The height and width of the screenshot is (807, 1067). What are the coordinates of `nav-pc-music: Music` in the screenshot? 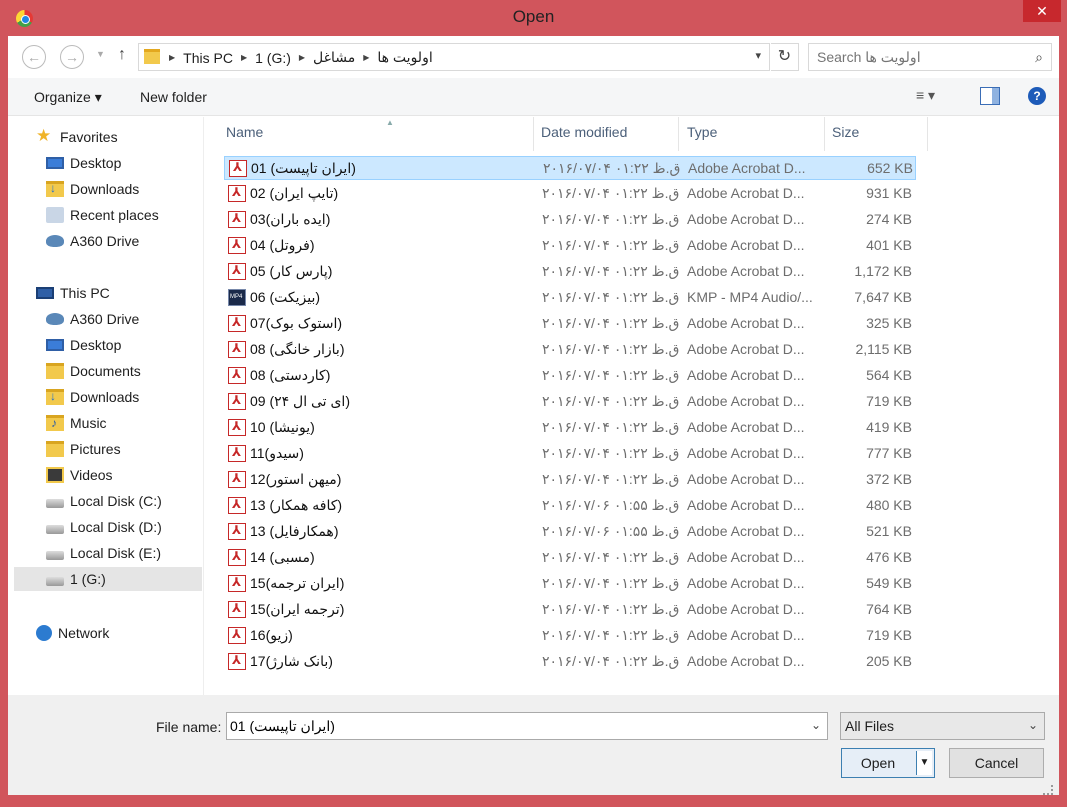 It's located at (76, 423).